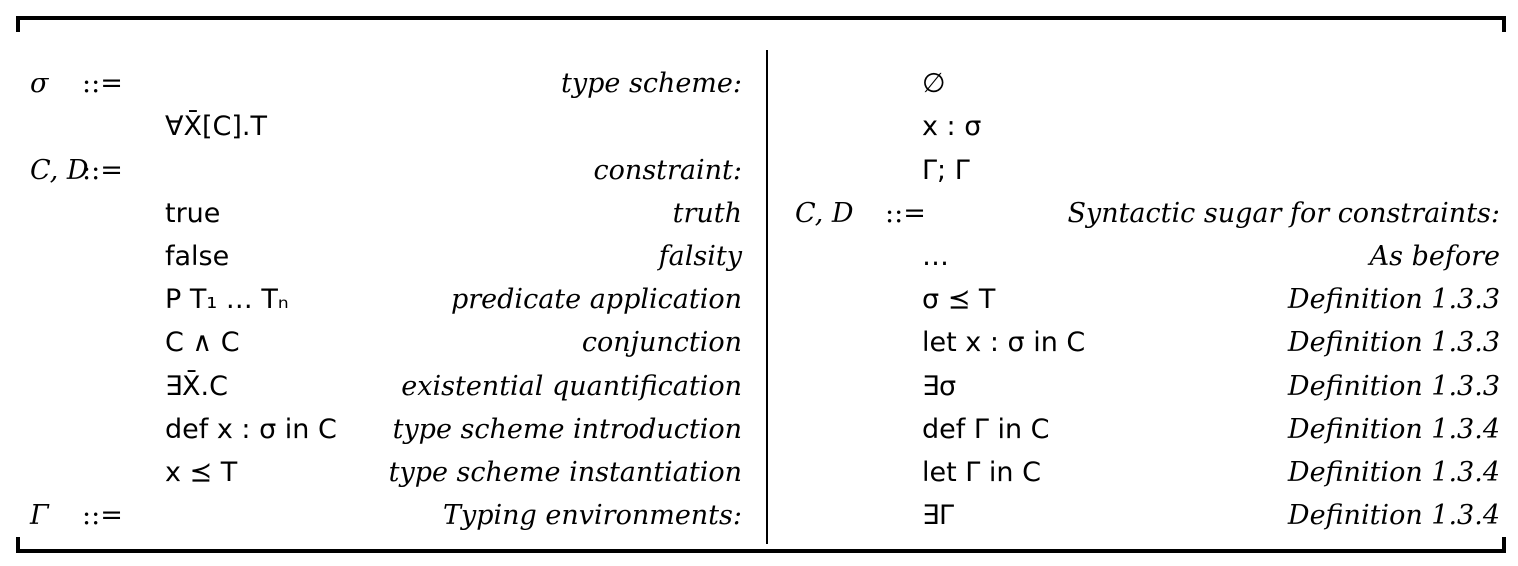 The width and height of the screenshot is (1518, 566). What do you see at coordinates (750, 84) in the screenshot?
I see `right-grammar-row: ∅` at bounding box center [750, 84].